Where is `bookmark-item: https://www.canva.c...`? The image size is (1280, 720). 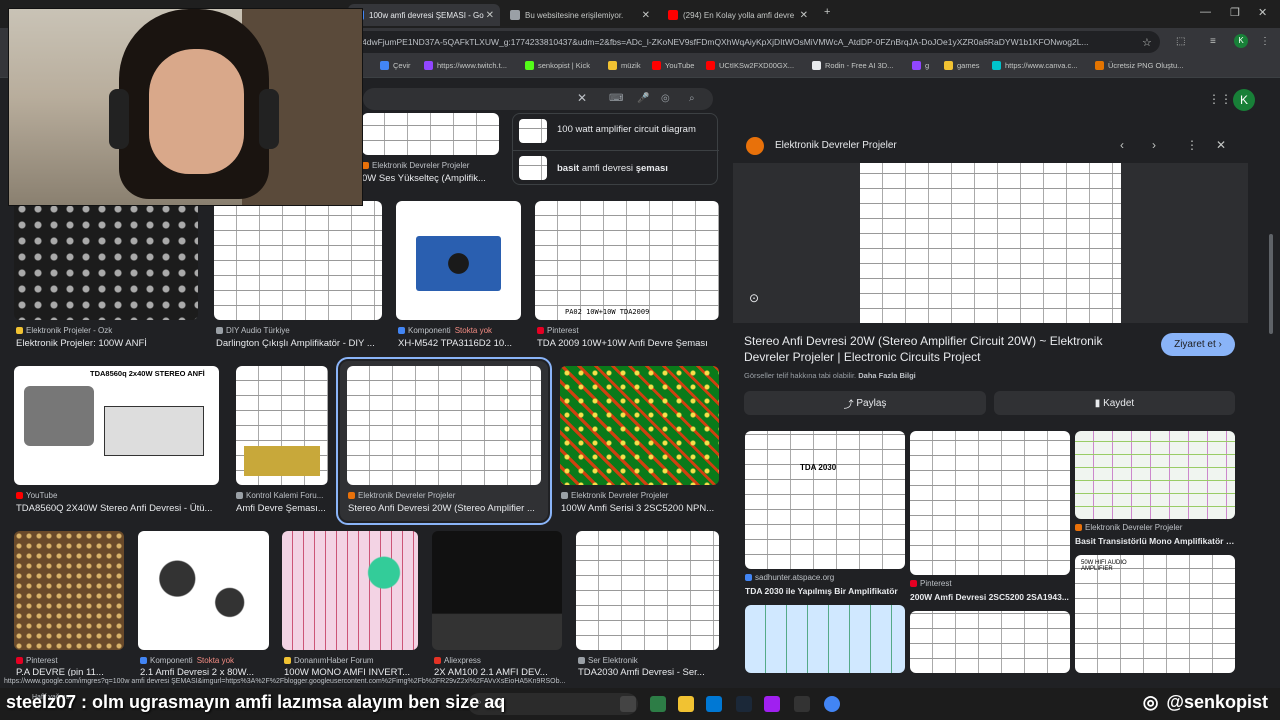 bookmark-item: https://www.canva.c... is located at coordinates (1035, 65).